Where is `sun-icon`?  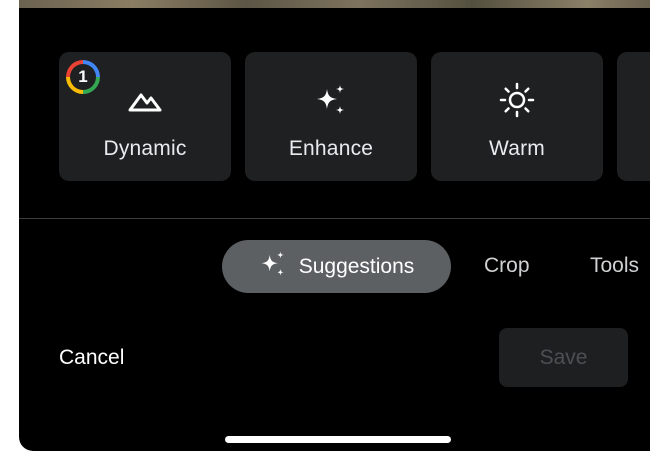 sun-icon is located at coordinates (517, 100).